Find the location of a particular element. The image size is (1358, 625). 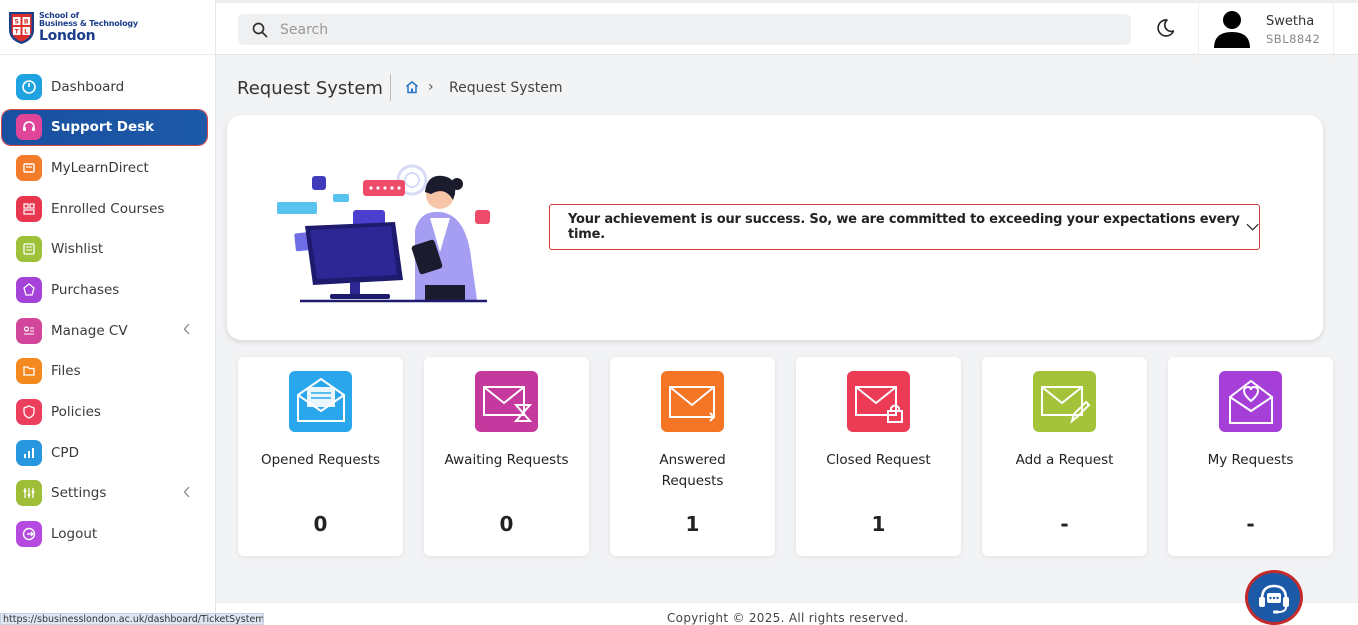

sidebar-item-support-desk: Support Desk is located at coordinates (104, 127).